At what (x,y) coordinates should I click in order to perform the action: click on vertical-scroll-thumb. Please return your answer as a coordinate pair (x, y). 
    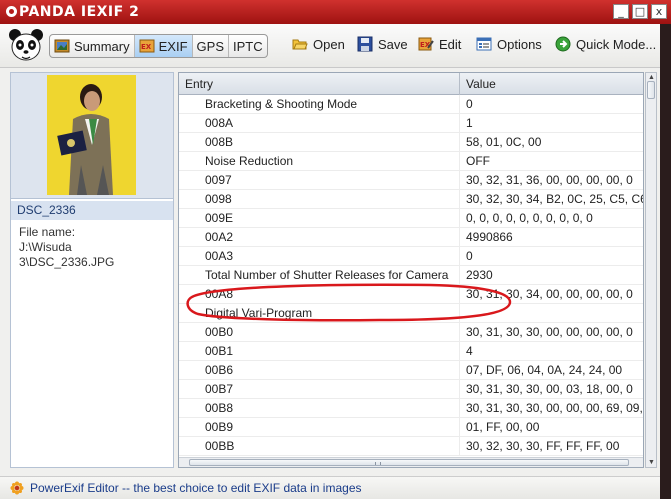
    Looking at the image, I should click on (651, 90).